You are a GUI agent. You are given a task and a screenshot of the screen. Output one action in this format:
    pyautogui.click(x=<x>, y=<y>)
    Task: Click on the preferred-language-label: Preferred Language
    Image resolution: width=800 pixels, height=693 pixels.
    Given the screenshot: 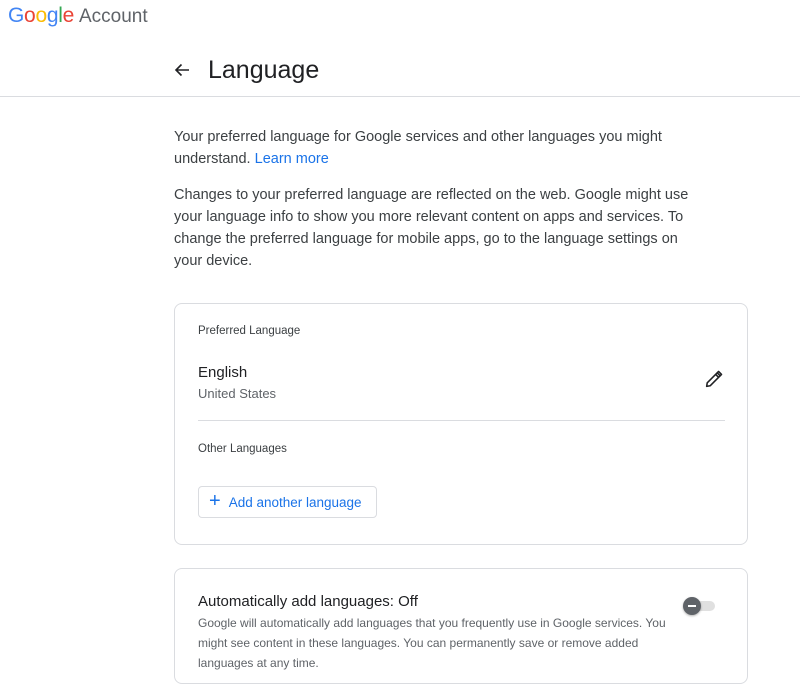 What is the action you would take?
    pyautogui.click(x=249, y=331)
    